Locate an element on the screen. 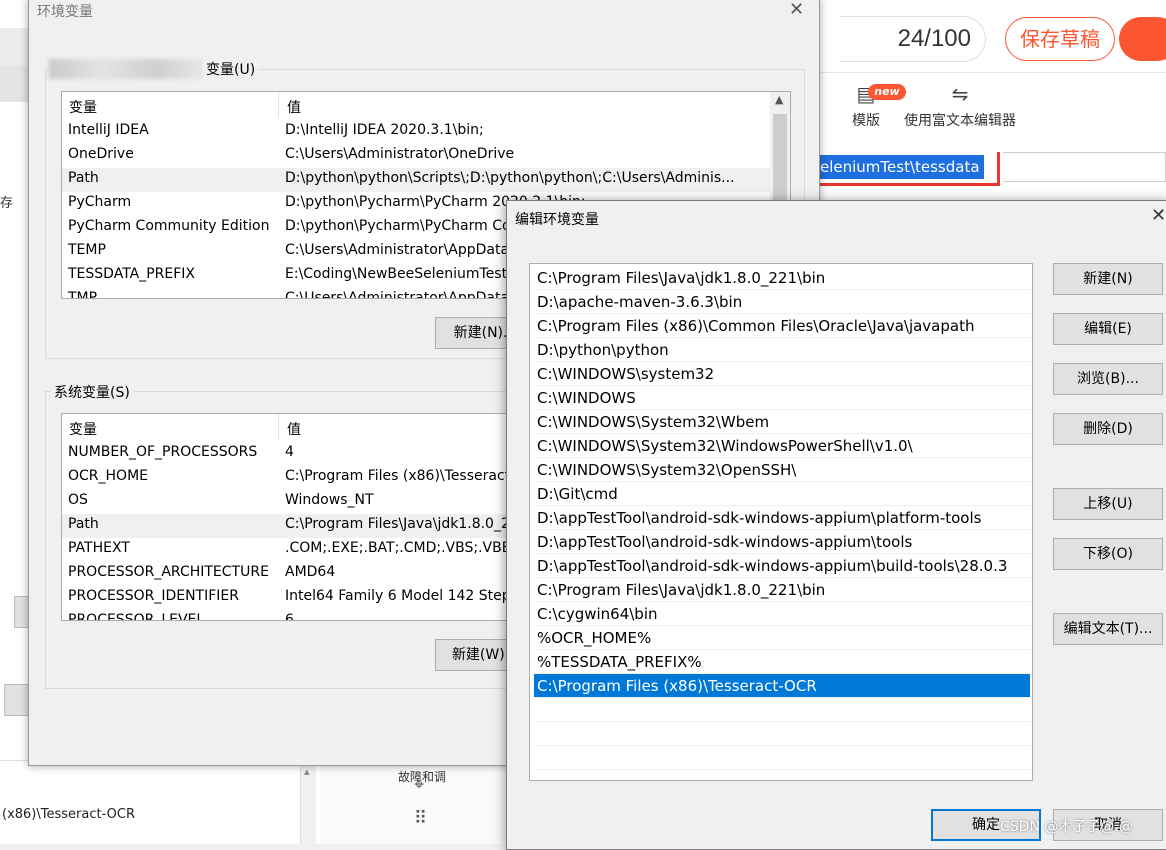 This screenshot has height=850, width=1166. list-item: C:\cygwin64\bin is located at coordinates (782, 614).